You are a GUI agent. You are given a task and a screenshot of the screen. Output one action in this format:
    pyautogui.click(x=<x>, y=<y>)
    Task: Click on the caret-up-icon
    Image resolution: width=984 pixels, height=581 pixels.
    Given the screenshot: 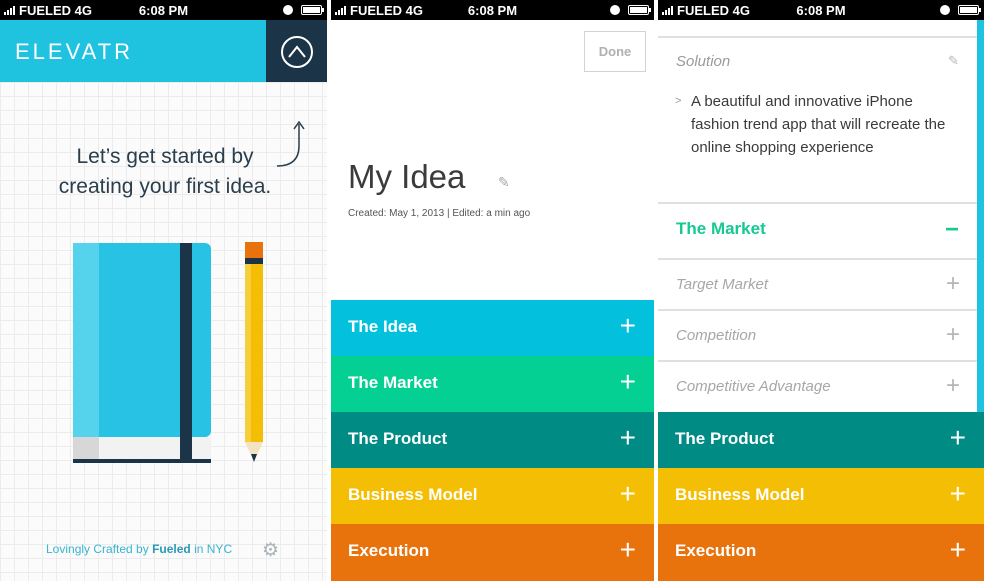 What is the action you would take?
    pyautogui.click(x=297, y=51)
    